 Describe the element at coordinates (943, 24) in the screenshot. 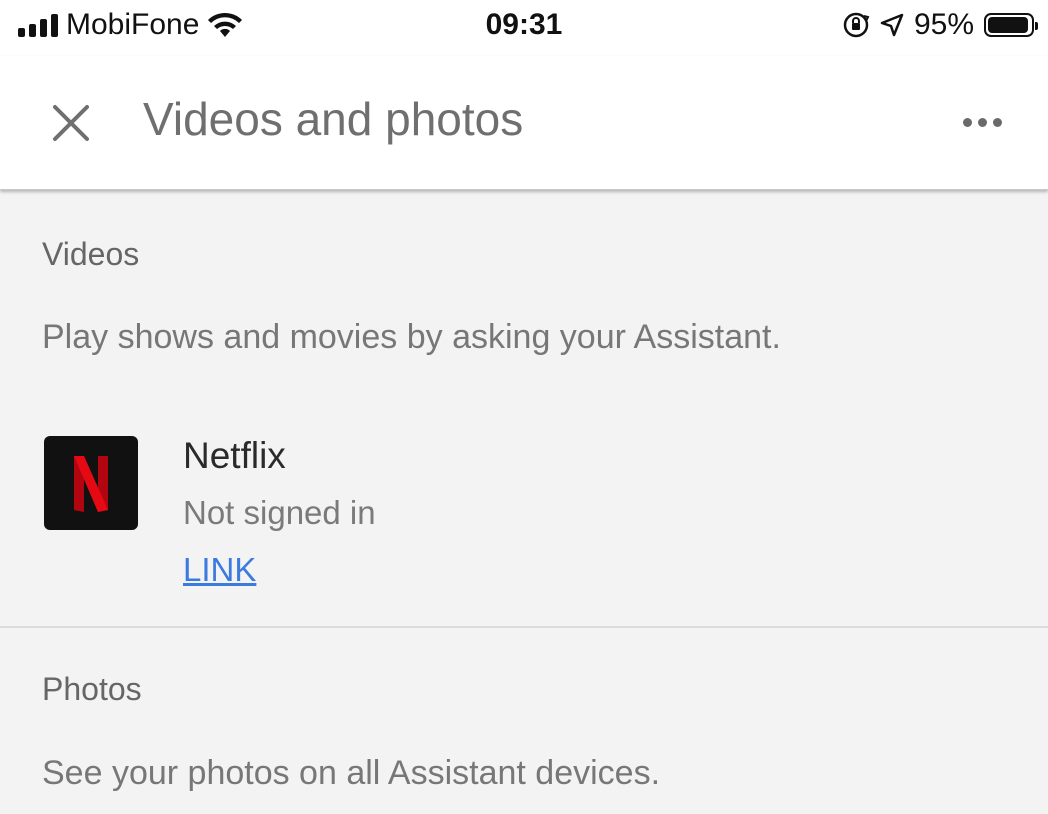

I see `battery-percent: 95%` at that location.